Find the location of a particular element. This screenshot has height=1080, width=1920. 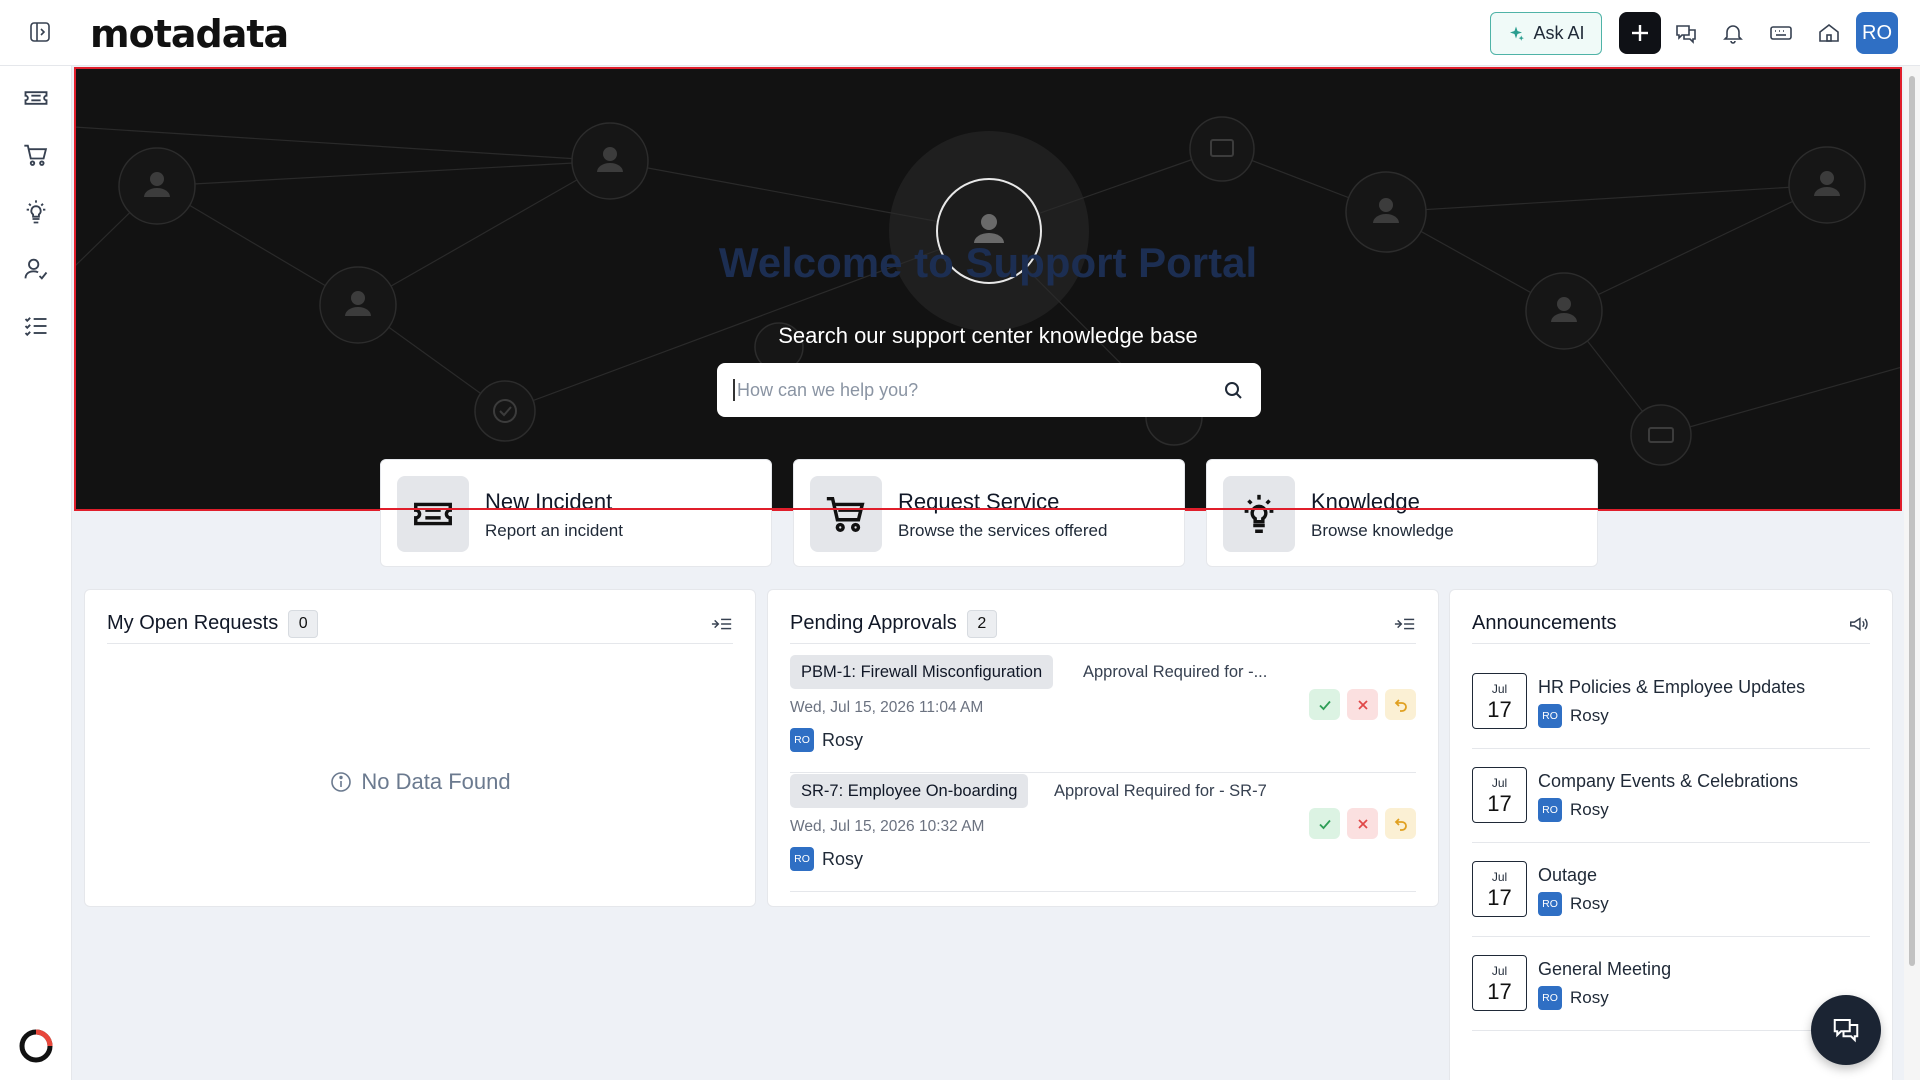

count-badge: 2 is located at coordinates (981, 623).